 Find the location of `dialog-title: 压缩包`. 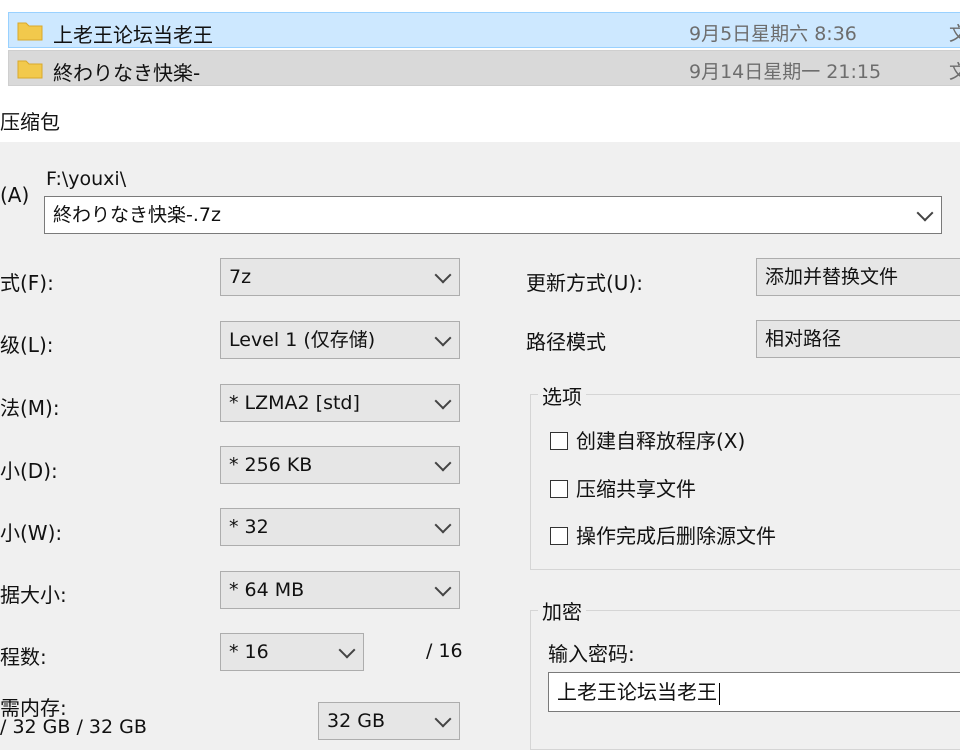

dialog-title: 压缩包 is located at coordinates (30, 122).